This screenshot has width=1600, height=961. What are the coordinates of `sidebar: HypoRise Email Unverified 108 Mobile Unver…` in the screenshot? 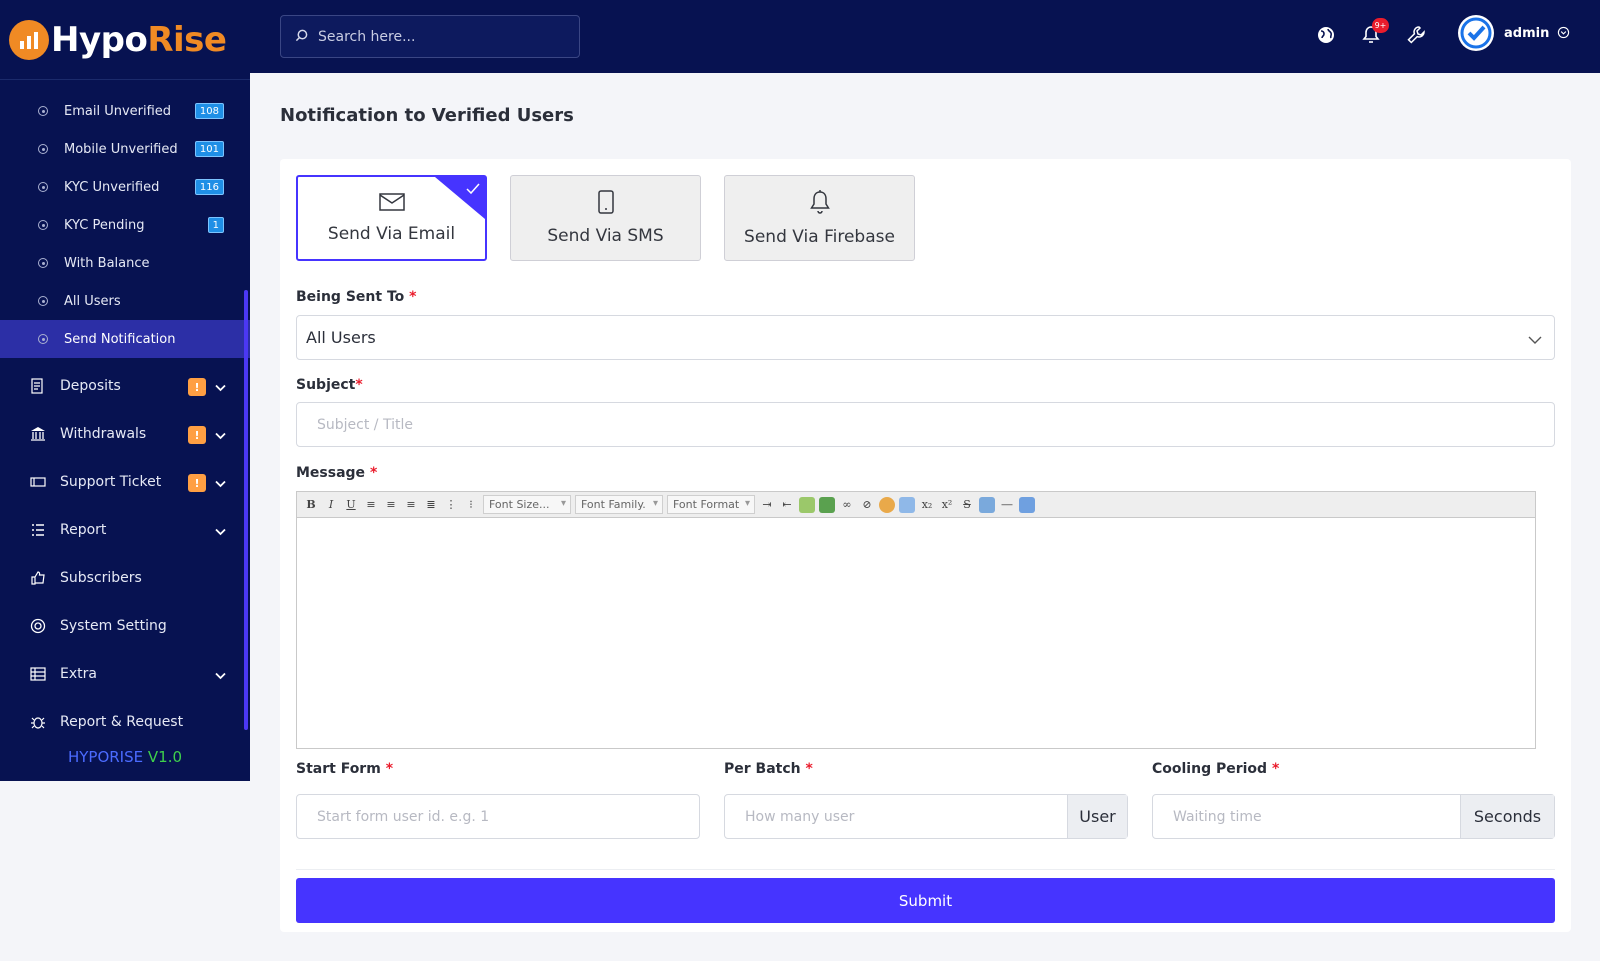 It's located at (125, 390).